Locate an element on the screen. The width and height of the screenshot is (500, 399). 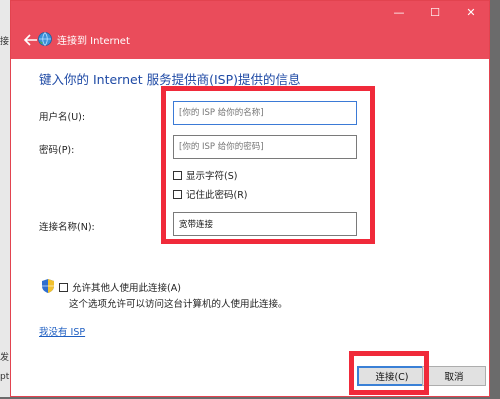
username-label: 用户名(U): is located at coordinates (62, 117).